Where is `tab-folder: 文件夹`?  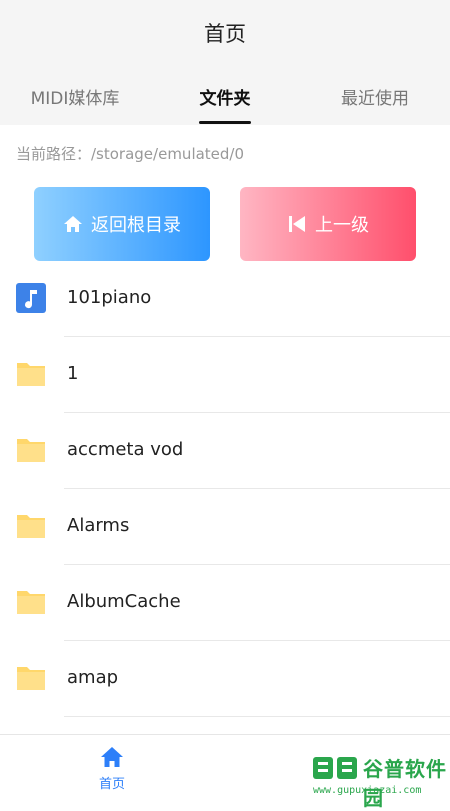
tab-folder: 文件夹 is located at coordinates (225, 96).